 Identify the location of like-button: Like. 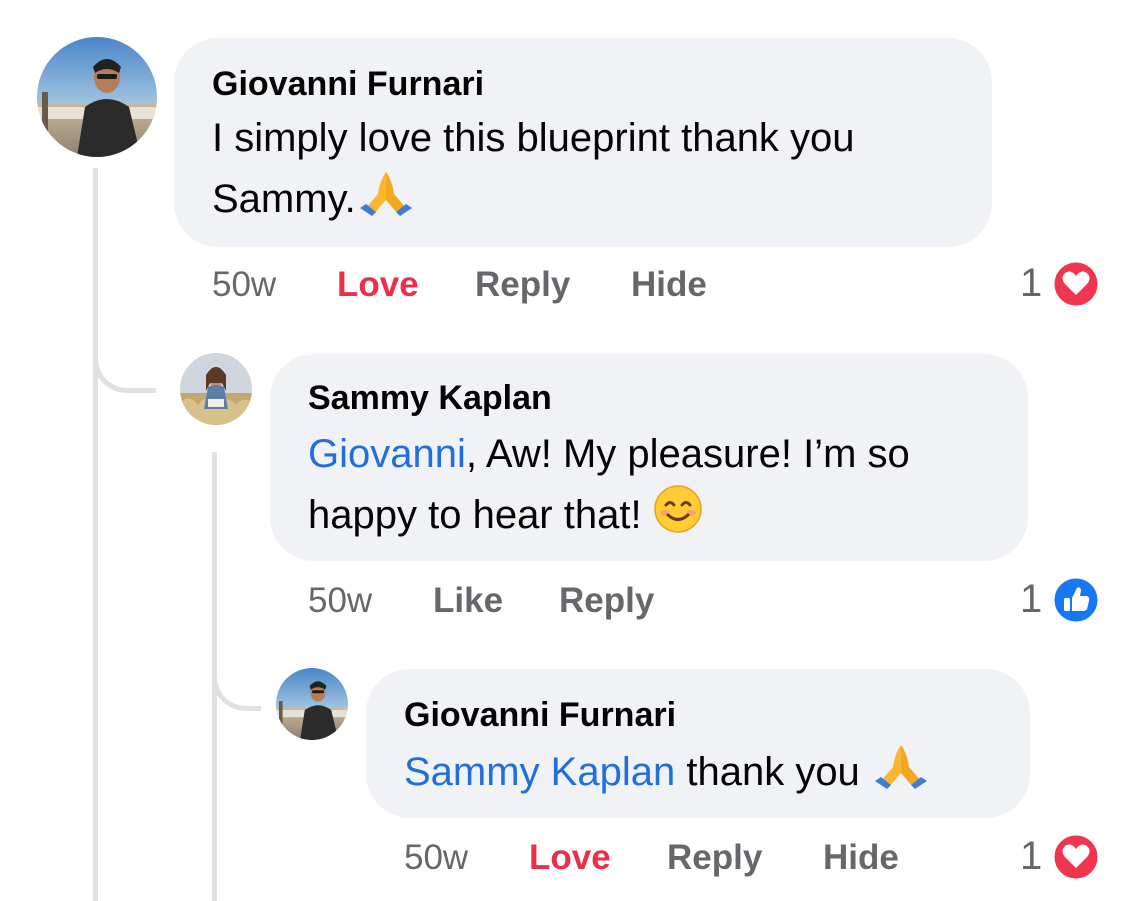
(468, 601).